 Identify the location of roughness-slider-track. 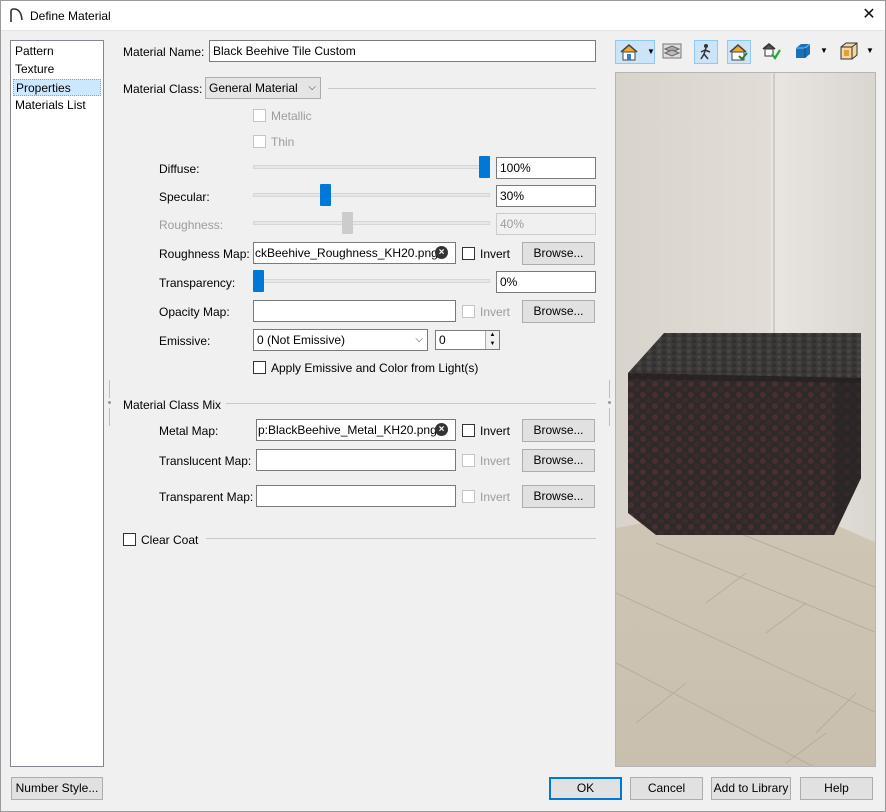
(371, 223).